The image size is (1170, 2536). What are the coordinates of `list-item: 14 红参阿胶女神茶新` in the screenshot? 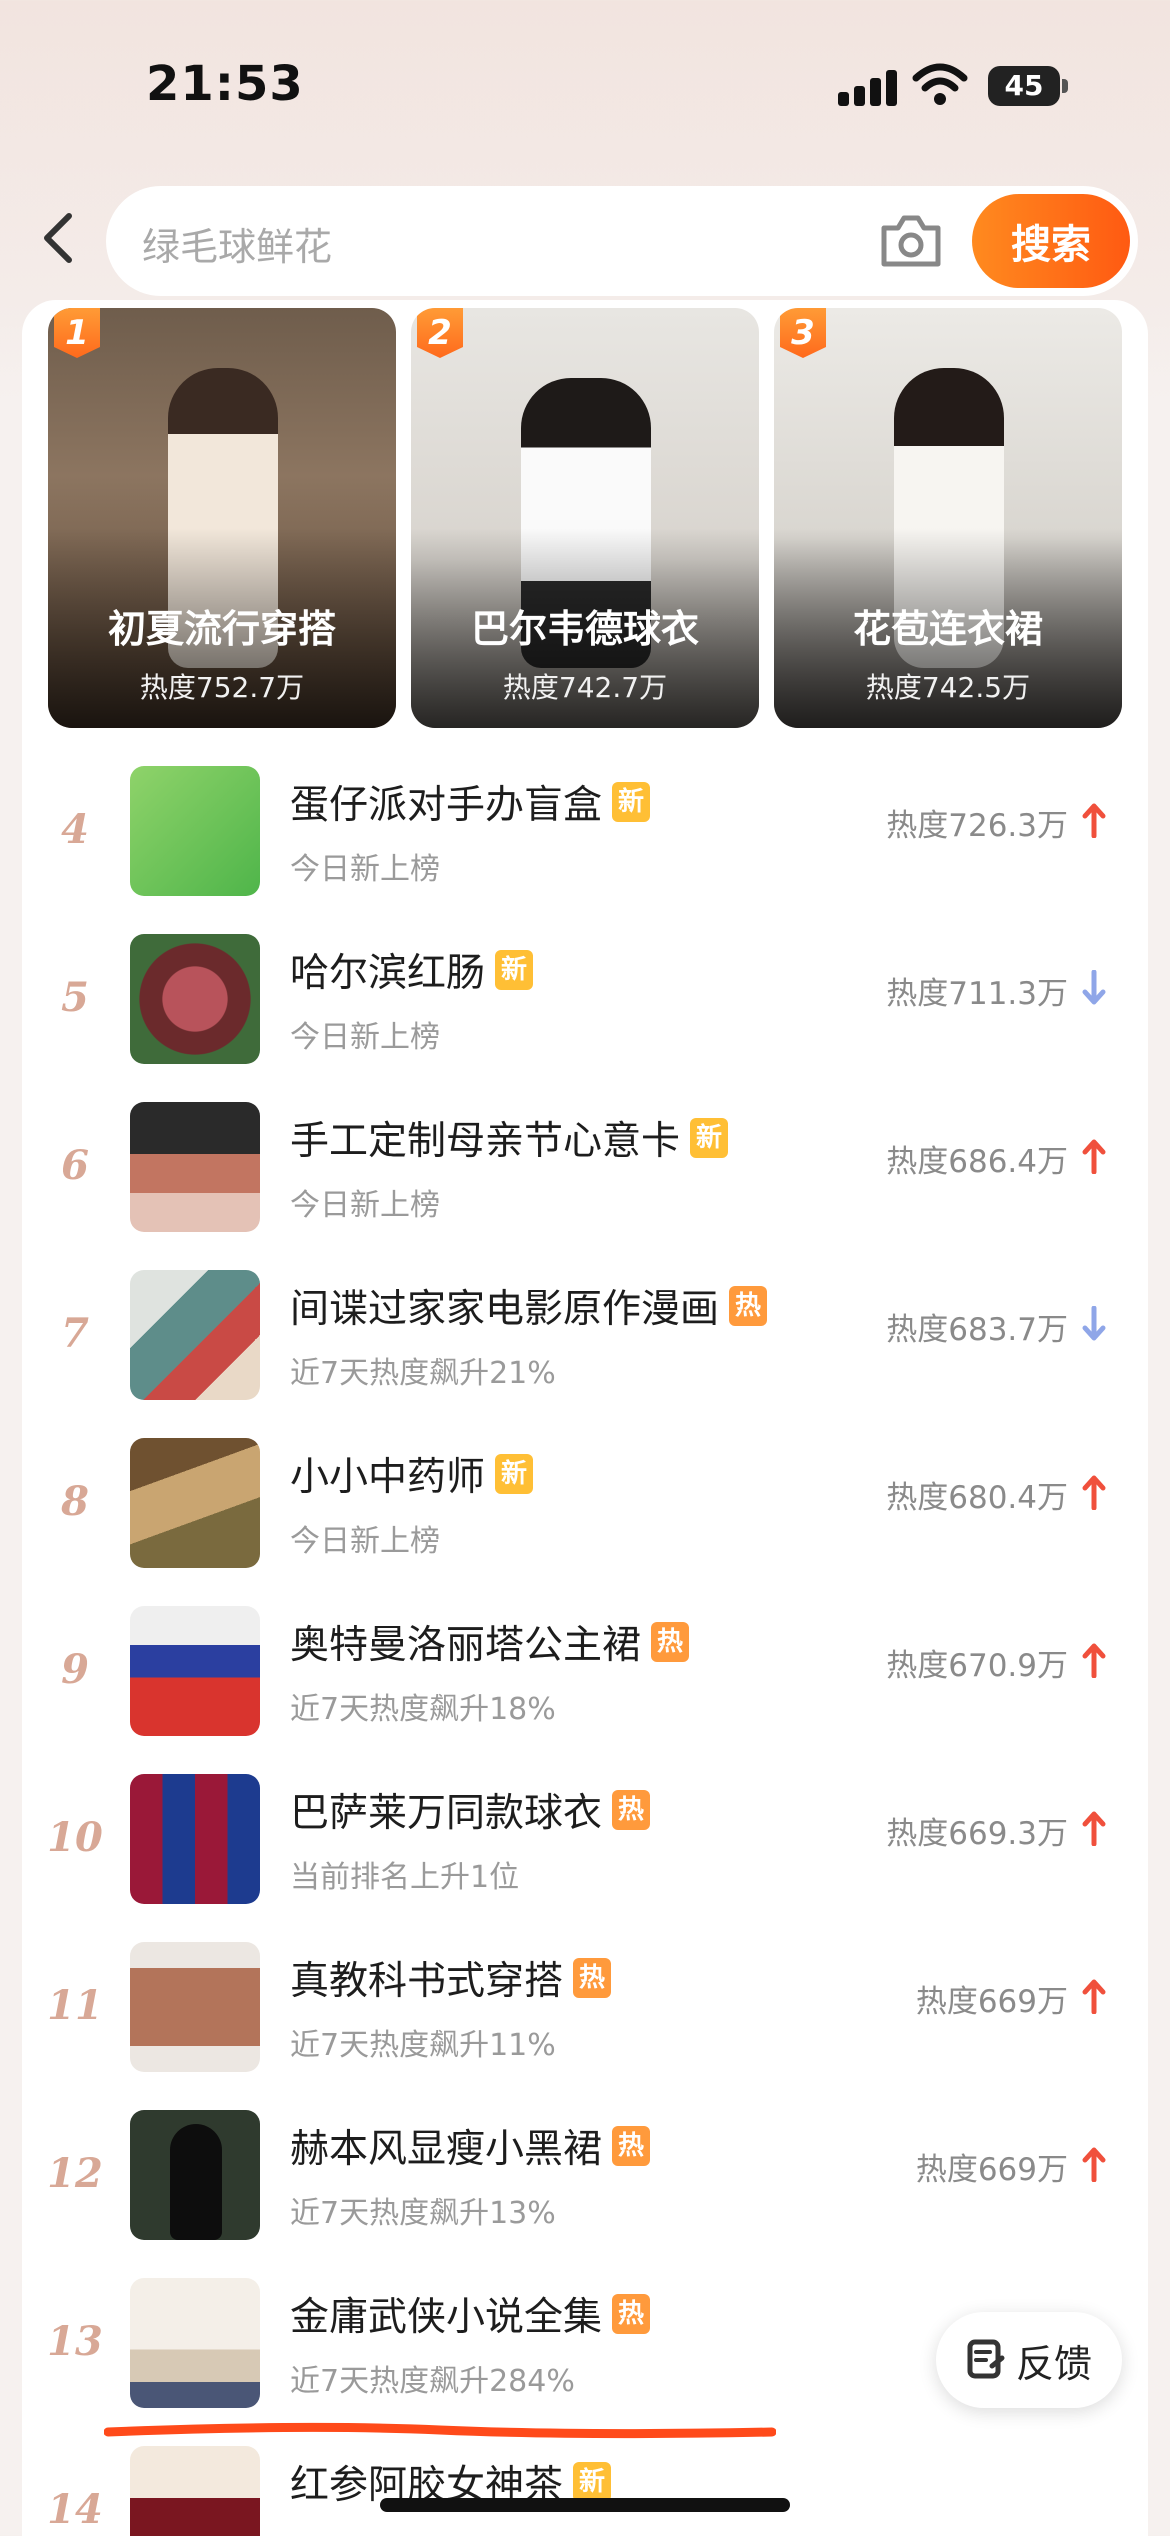 It's located at (585, 2490).